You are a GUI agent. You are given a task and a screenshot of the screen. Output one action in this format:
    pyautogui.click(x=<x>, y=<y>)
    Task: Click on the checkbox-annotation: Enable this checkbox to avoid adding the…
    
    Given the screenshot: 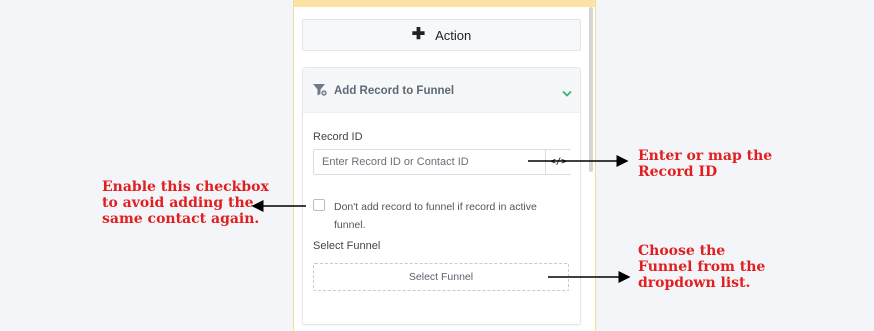 What is the action you would take?
    pyautogui.click(x=185, y=203)
    